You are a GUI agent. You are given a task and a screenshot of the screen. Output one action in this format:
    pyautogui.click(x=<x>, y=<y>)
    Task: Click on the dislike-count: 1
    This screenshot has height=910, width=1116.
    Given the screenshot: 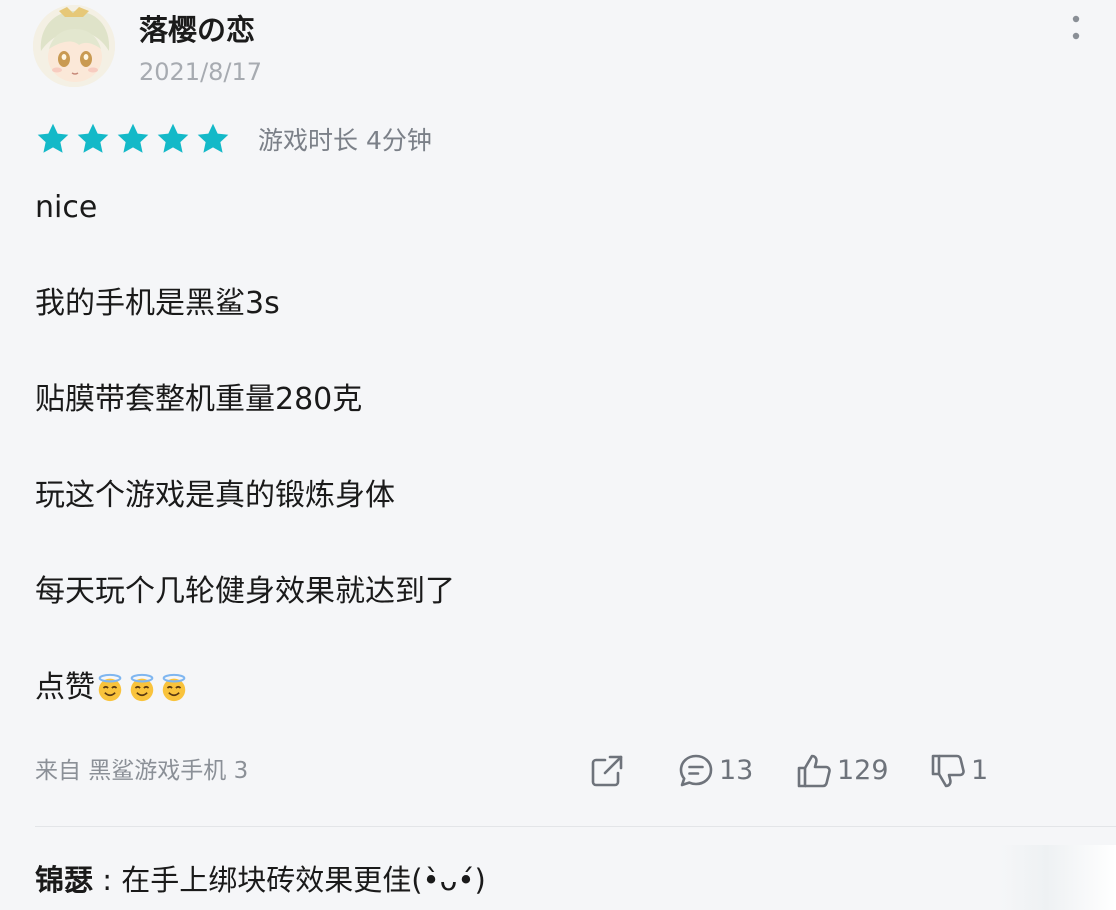 What is the action you would take?
    pyautogui.click(x=980, y=770)
    